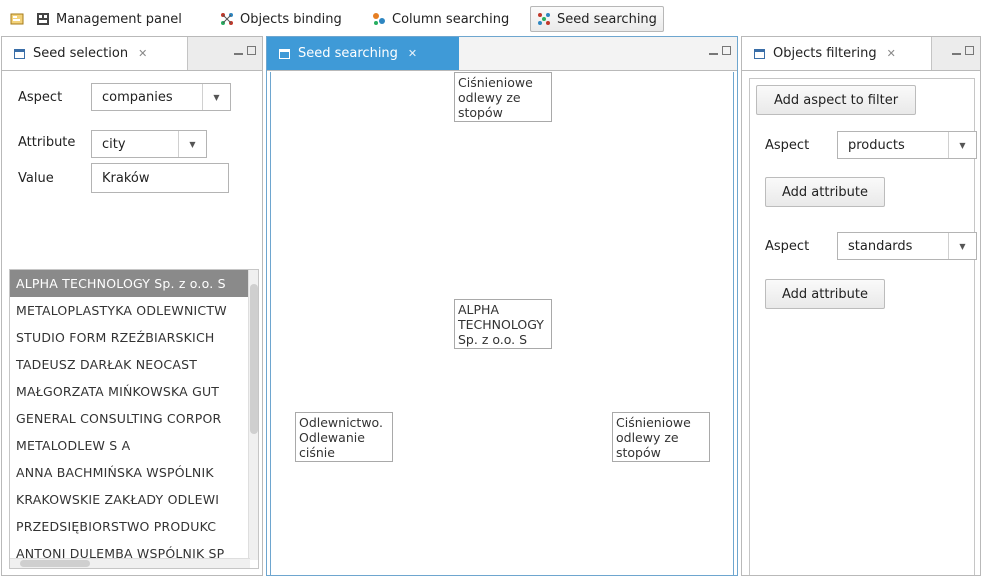  I want to click on seed-searching-label: Seed searching, so click(607, 19).